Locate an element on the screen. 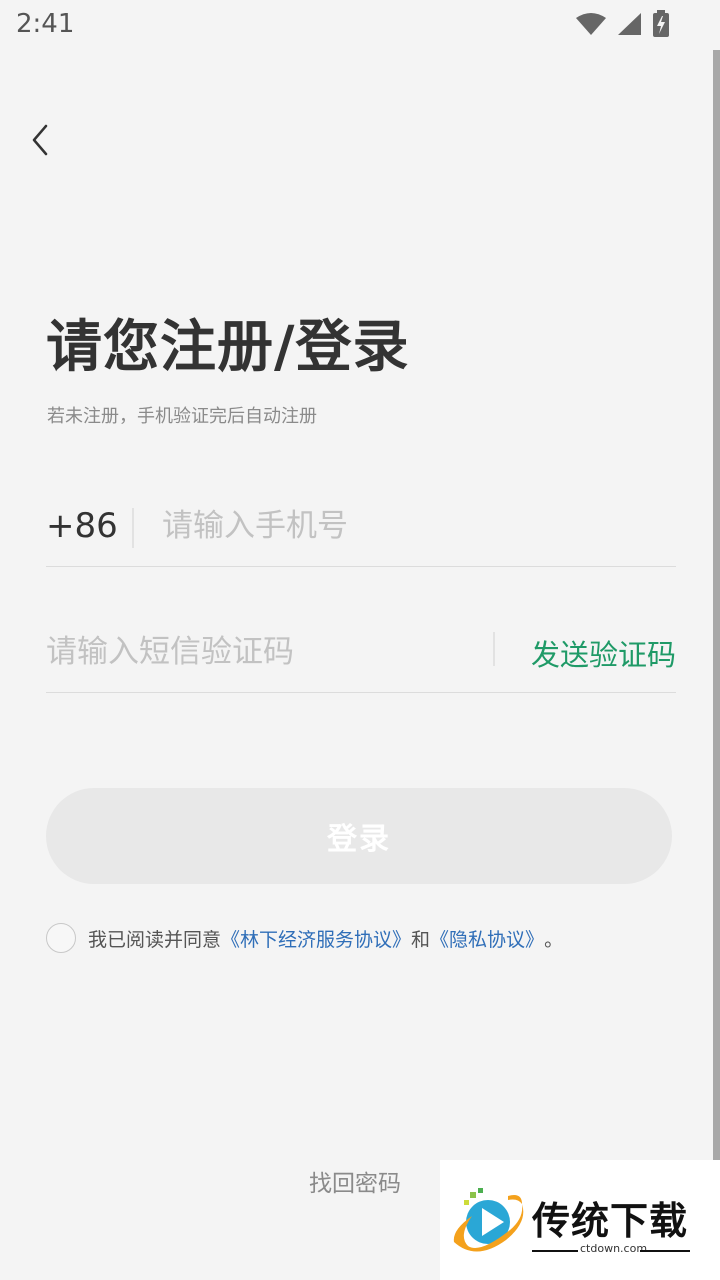 The width and height of the screenshot is (720, 1280). sms-code-input is located at coordinates (261, 652).